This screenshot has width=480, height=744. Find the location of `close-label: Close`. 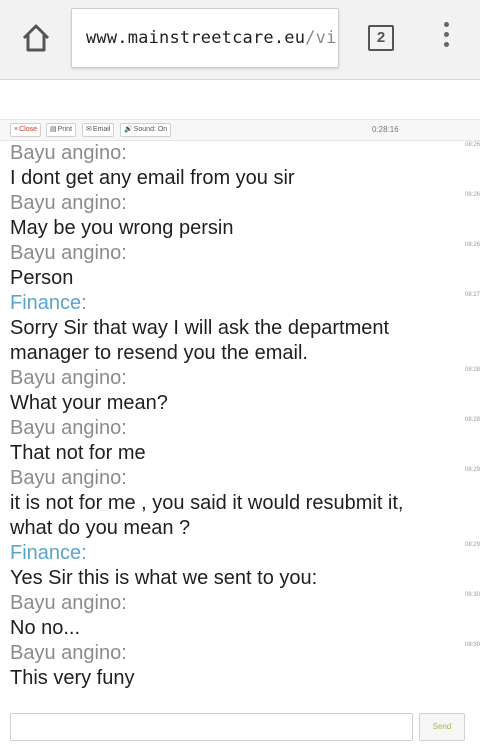

close-label: Close is located at coordinates (28, 129).